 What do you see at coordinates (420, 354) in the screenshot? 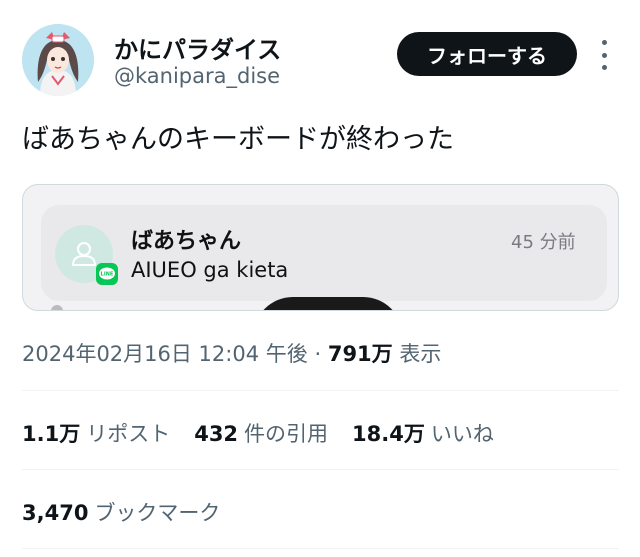
I see `views-label: 表示` at bounding box center [420, 354].